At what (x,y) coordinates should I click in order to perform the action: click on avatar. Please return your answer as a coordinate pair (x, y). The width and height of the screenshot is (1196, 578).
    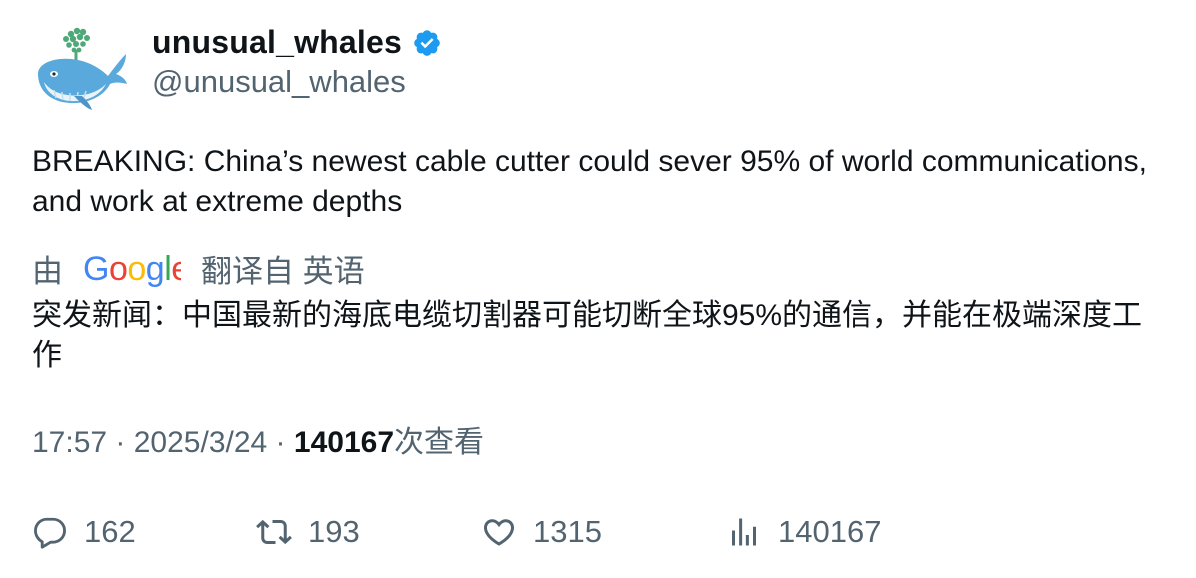
    Looking at the image, I should click on (80, 69).